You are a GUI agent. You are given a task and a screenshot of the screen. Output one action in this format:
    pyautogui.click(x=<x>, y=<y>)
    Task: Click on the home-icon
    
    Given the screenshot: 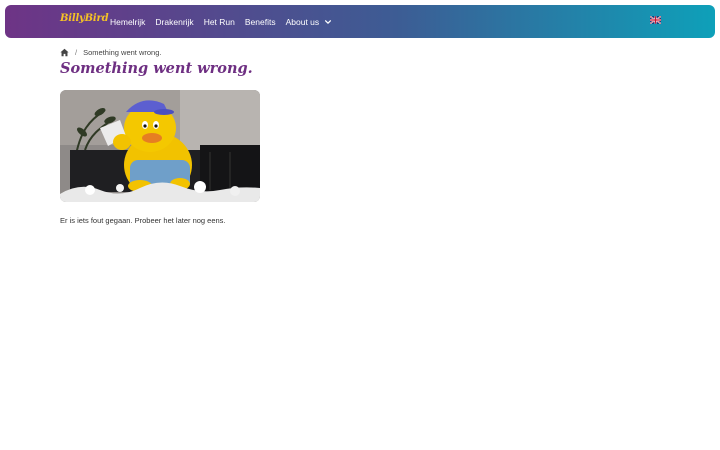 What is the action you would take?
    pyautogui.click(x=64, y=52)
    